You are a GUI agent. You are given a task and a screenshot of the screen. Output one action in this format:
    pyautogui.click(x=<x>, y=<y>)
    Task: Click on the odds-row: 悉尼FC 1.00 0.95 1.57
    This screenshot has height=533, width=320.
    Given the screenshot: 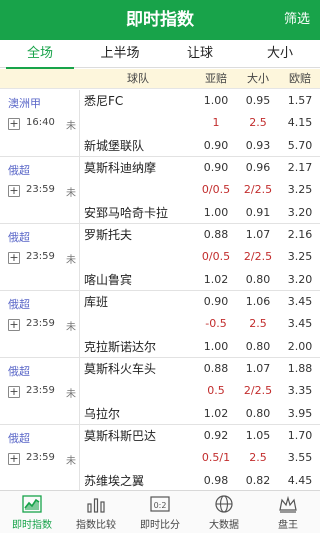 What is the action you would take?
    pyautogui.click(x=200, y=101)
    